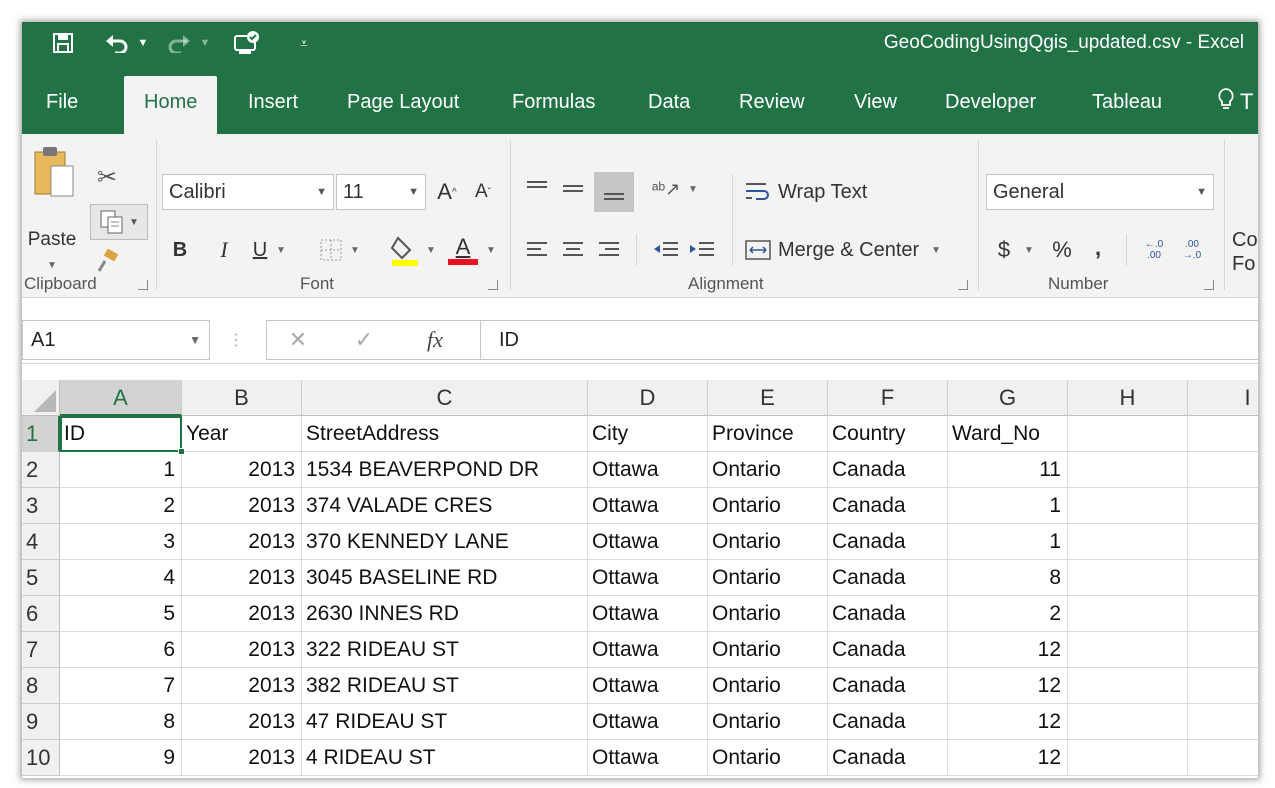 The image size is (1275, 788). What do you see at coordinates (888, 506) in the screenshot?
I see `cell-f3: Canada` at bounding box center [888, 506].